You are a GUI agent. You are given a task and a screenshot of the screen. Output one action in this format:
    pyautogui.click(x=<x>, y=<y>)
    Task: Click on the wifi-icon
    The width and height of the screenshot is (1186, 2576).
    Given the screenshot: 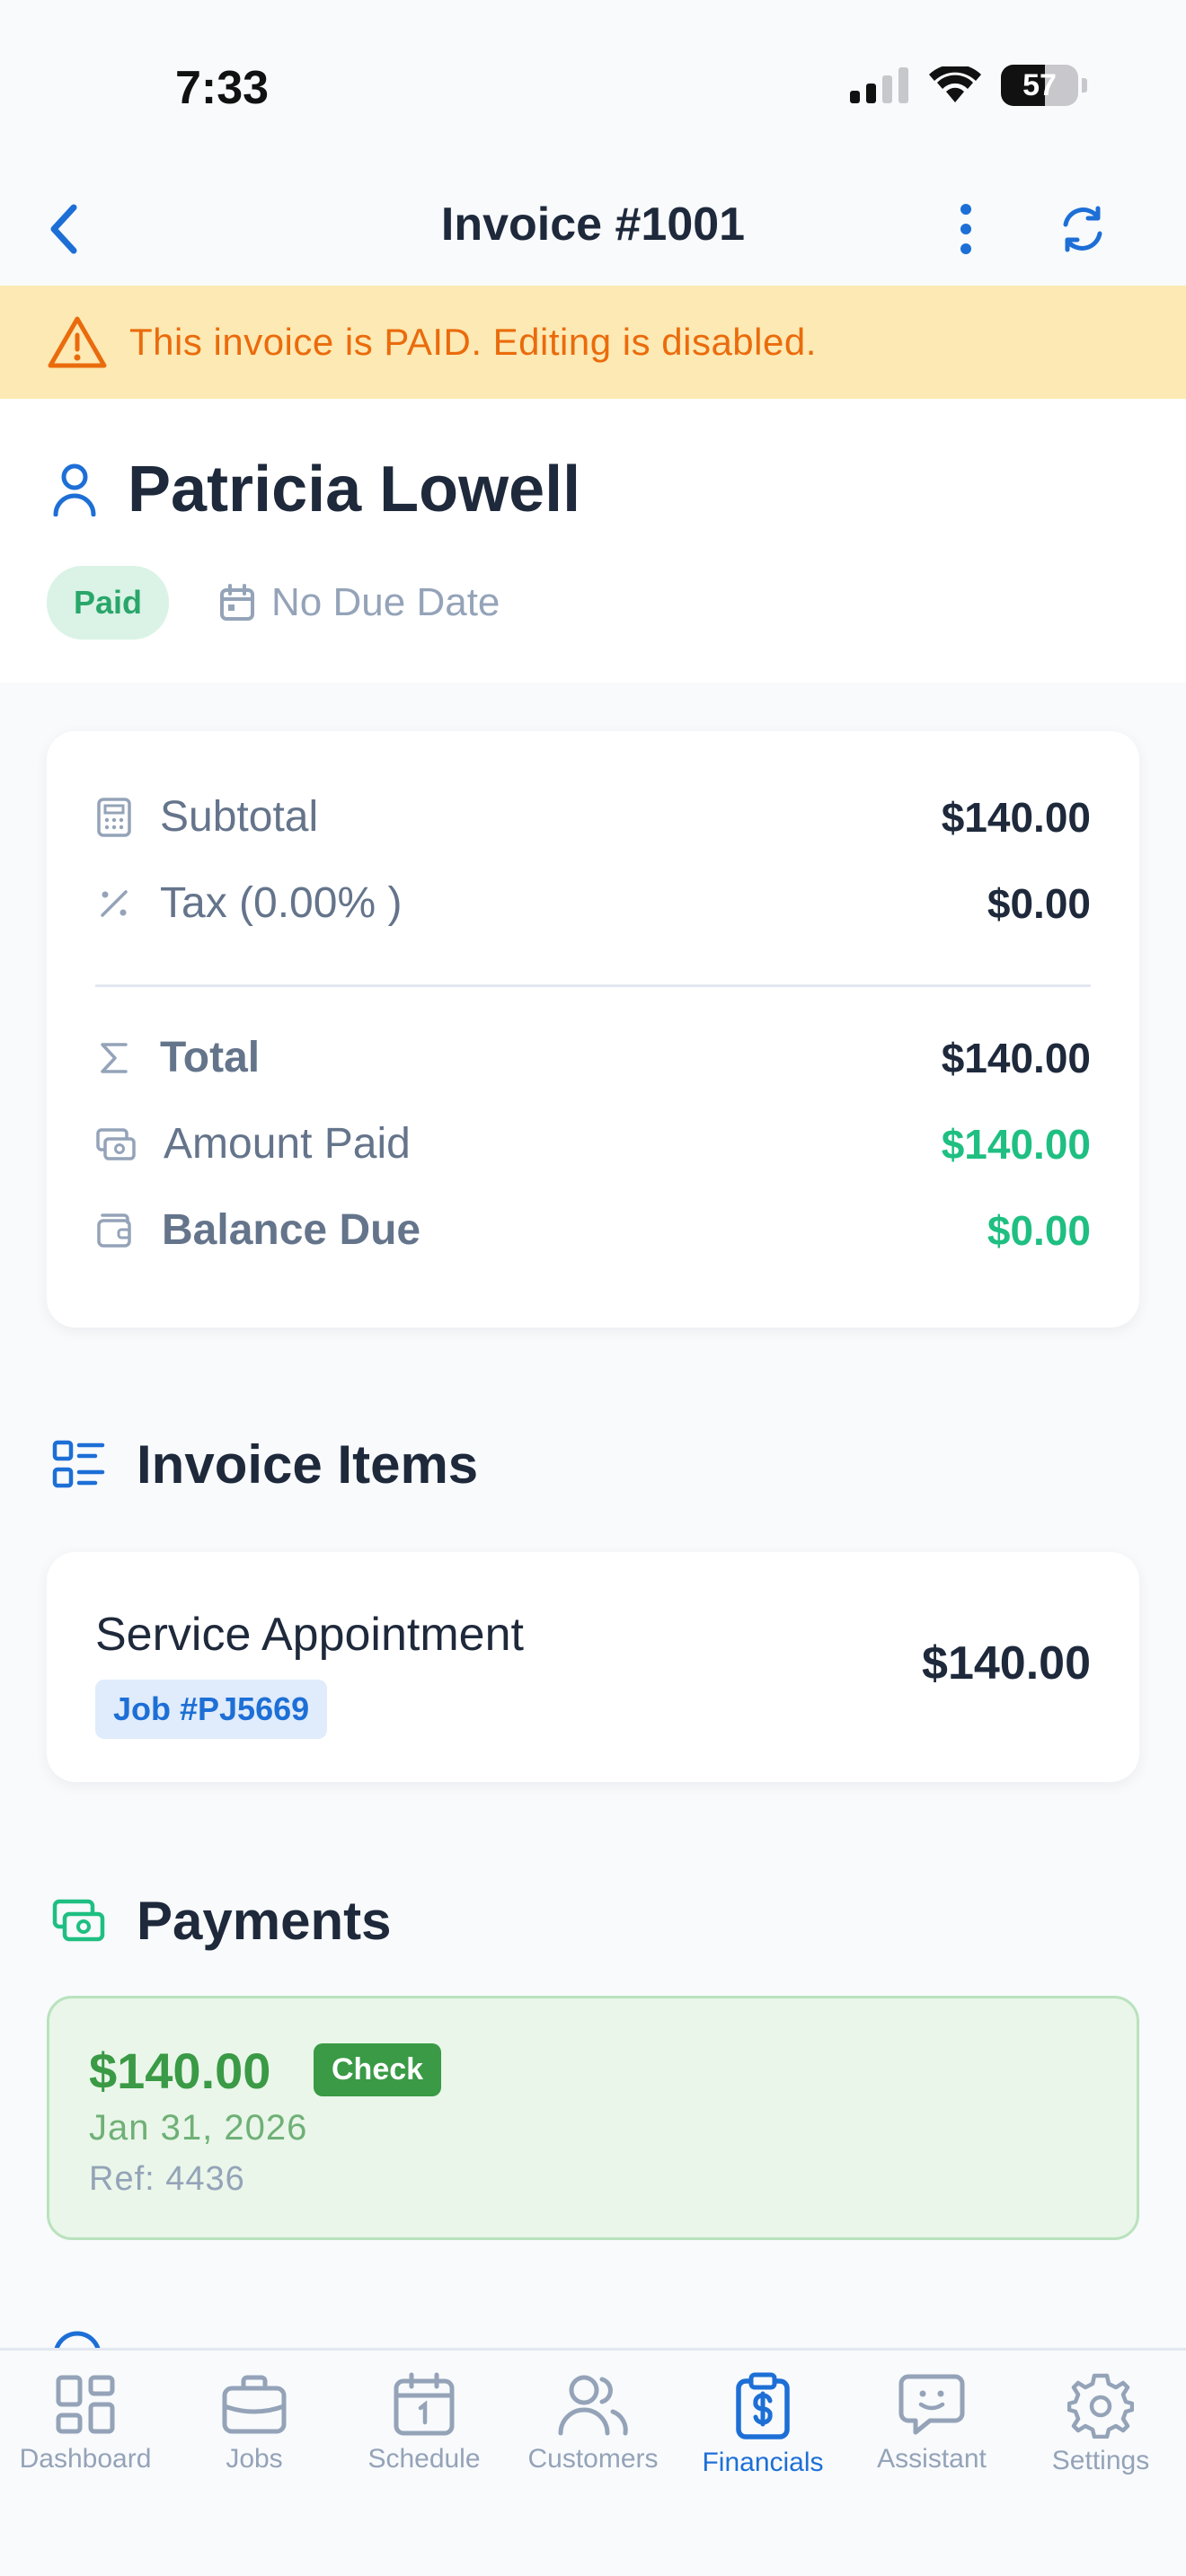 What is the action you would take?
    pyautogui.click(x=955, y=84)
    